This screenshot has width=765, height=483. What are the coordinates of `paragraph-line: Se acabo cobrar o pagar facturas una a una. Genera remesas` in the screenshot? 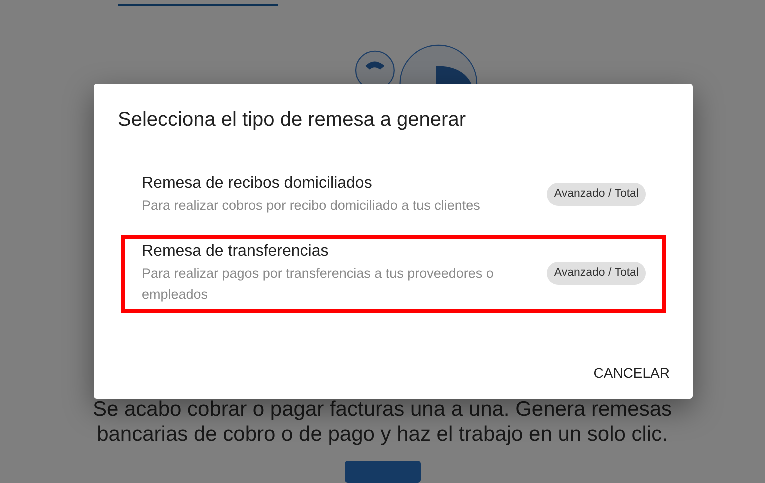 It's located at (382, 409).